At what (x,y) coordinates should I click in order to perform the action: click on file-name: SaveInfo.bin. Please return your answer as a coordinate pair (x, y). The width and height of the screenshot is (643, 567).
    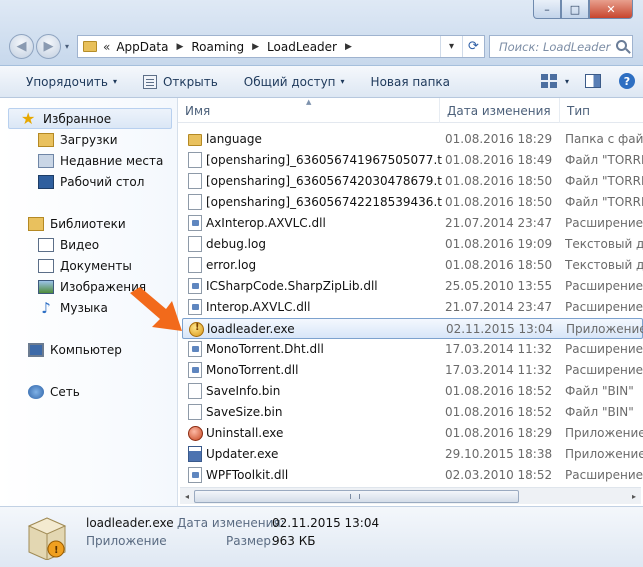
    Looking at the image, I should click on (243, 391).